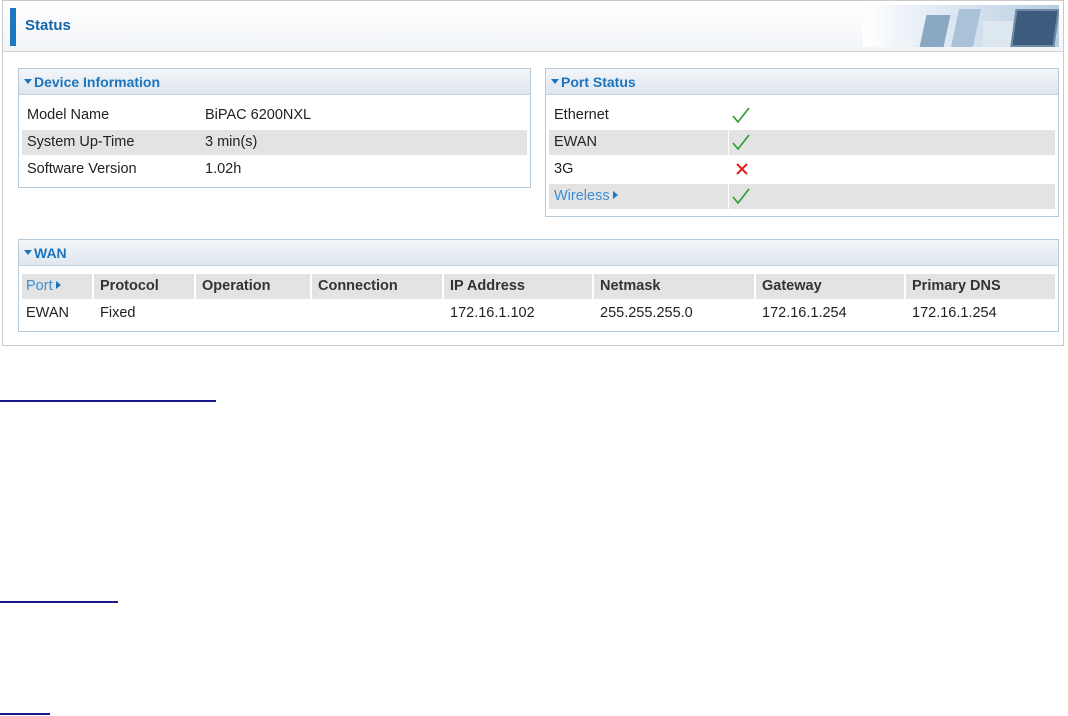  Describe the element at coordinates (255, 286) in the screenshot. I see `wan-column-header: Operation` at that location.